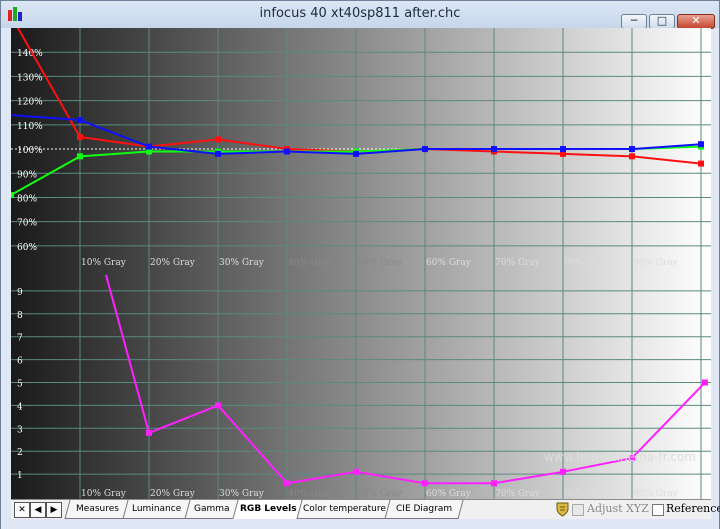 The width and height of the screenshot is (720, 529). I want to click on status-bar, so click(360, 524).